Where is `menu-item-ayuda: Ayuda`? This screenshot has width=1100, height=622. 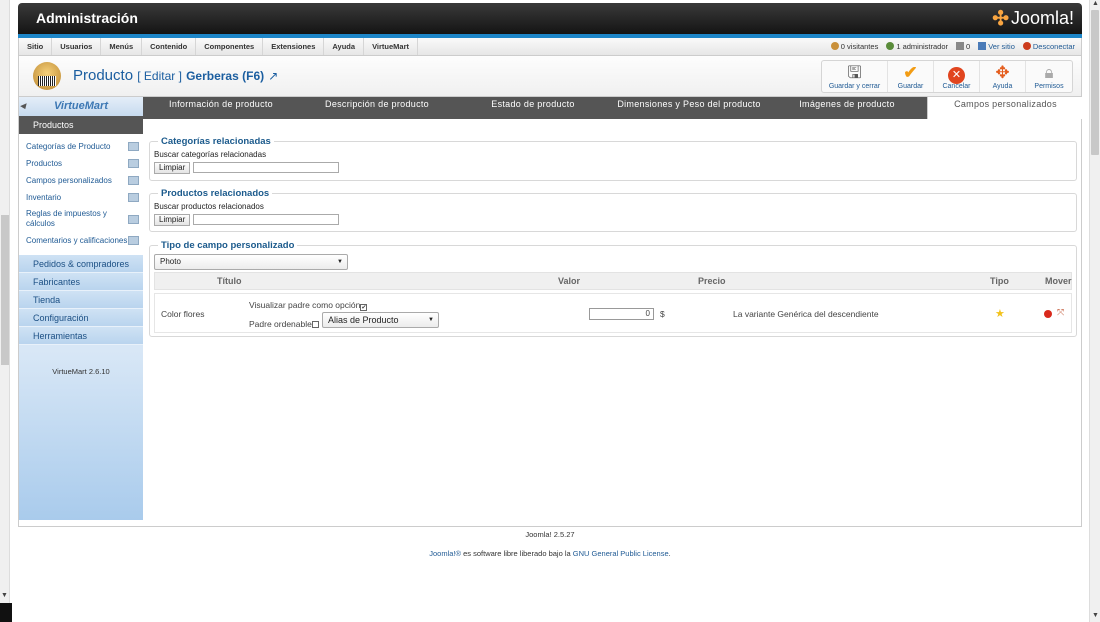
menu-item-ayuda: Ayuda is located at coordinates (344, 46).